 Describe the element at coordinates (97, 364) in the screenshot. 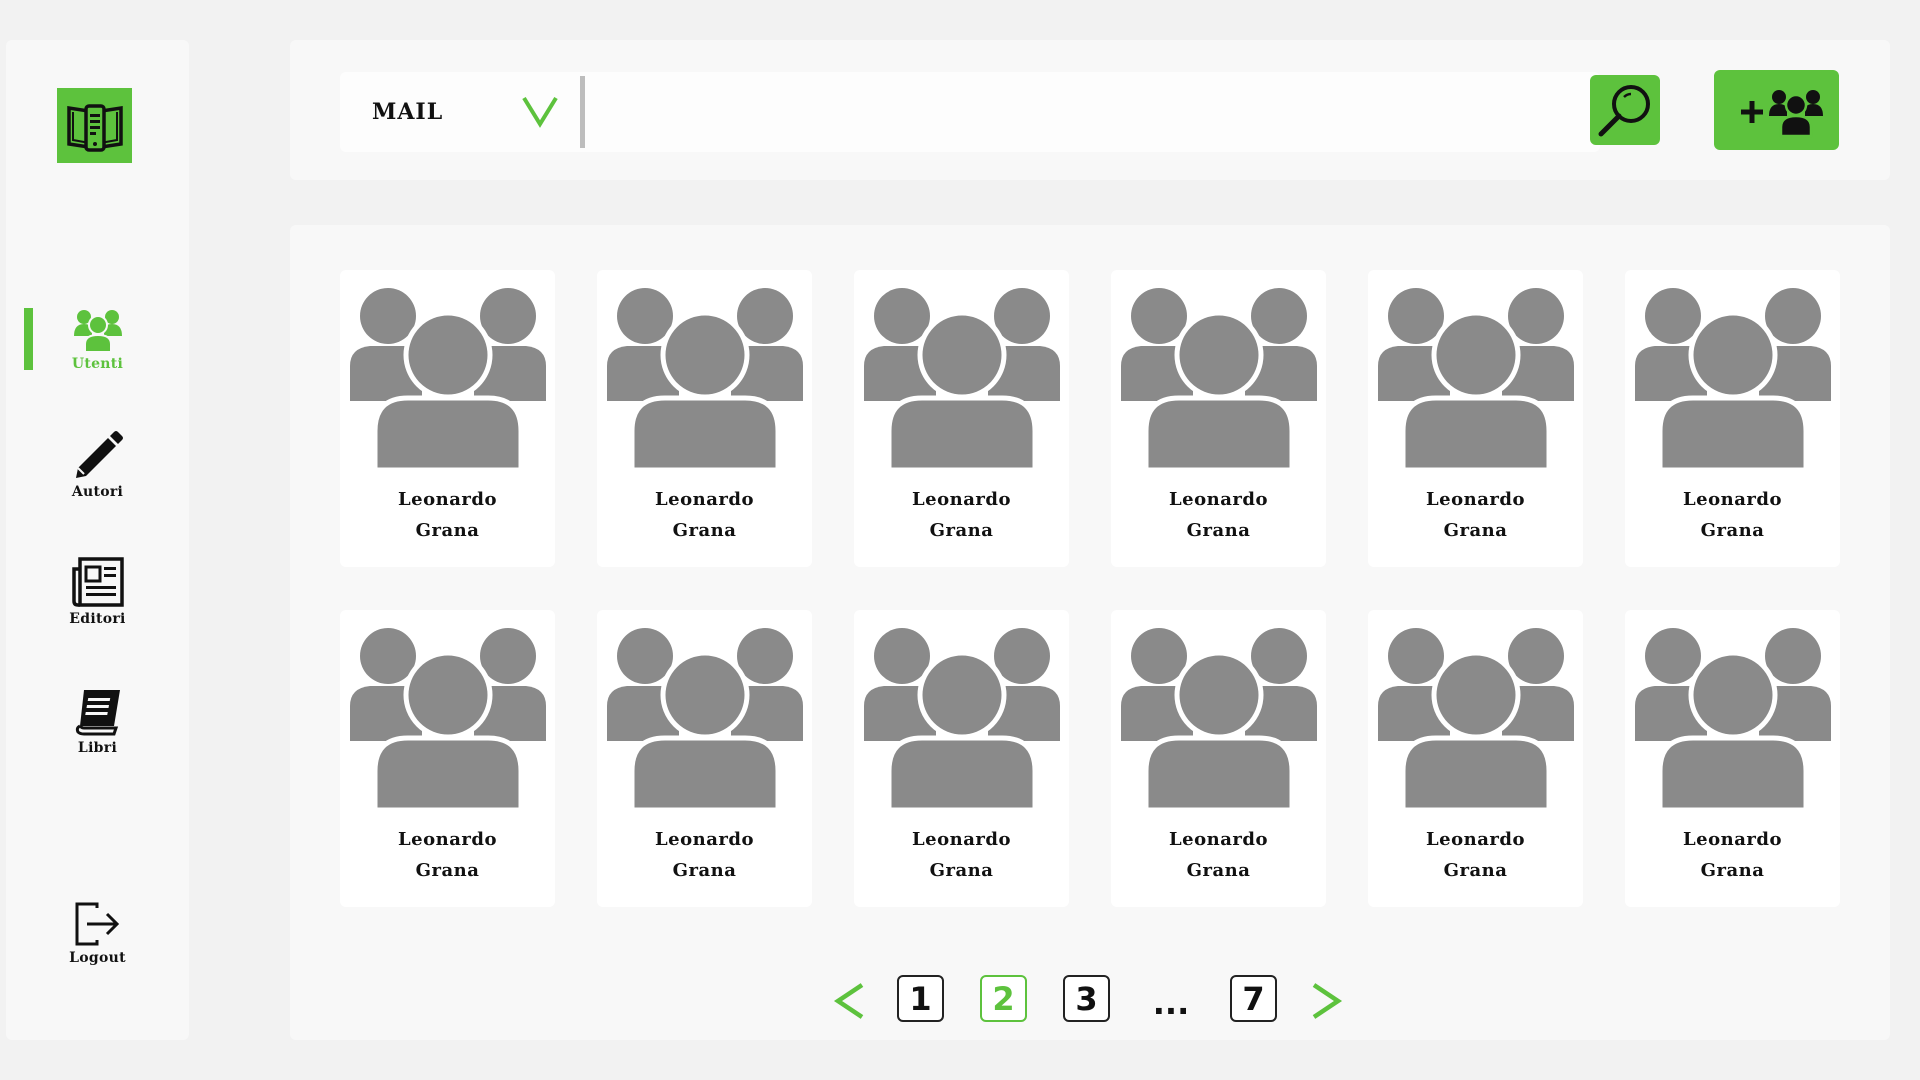

I see `sidebar-item-label: Utenti` at that location.